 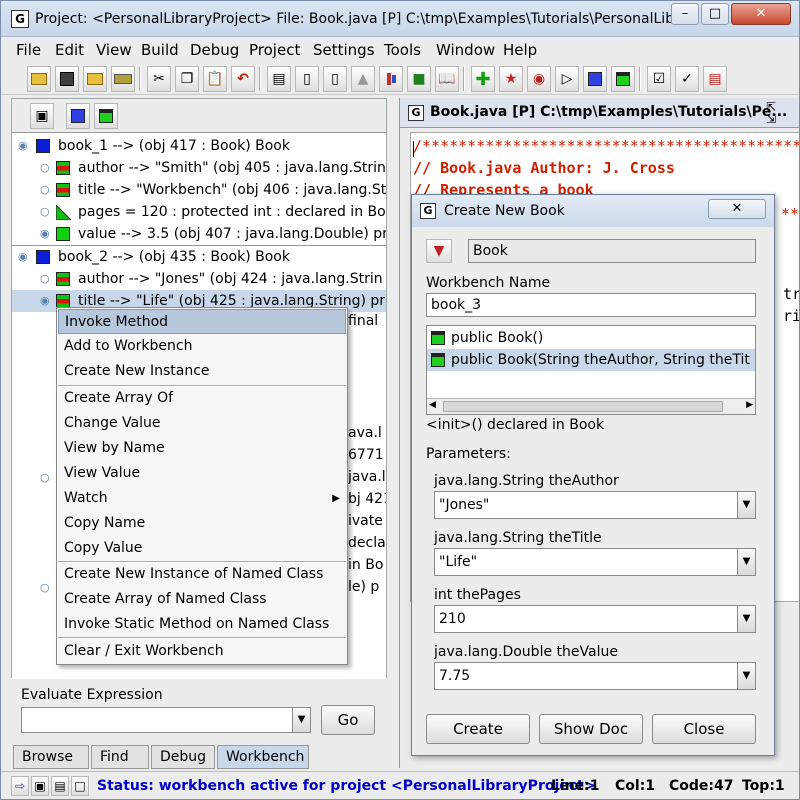 What do you see at coordinates (465, 50) in the screenshot?
I see `menu-window: Window` at bounding box center [465, 50].